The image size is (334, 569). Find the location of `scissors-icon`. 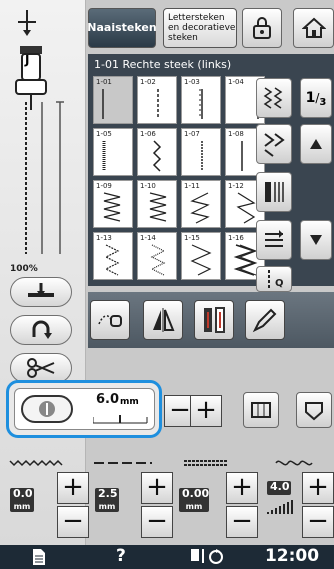

scissors-icon is located at coordinates (41, 368).